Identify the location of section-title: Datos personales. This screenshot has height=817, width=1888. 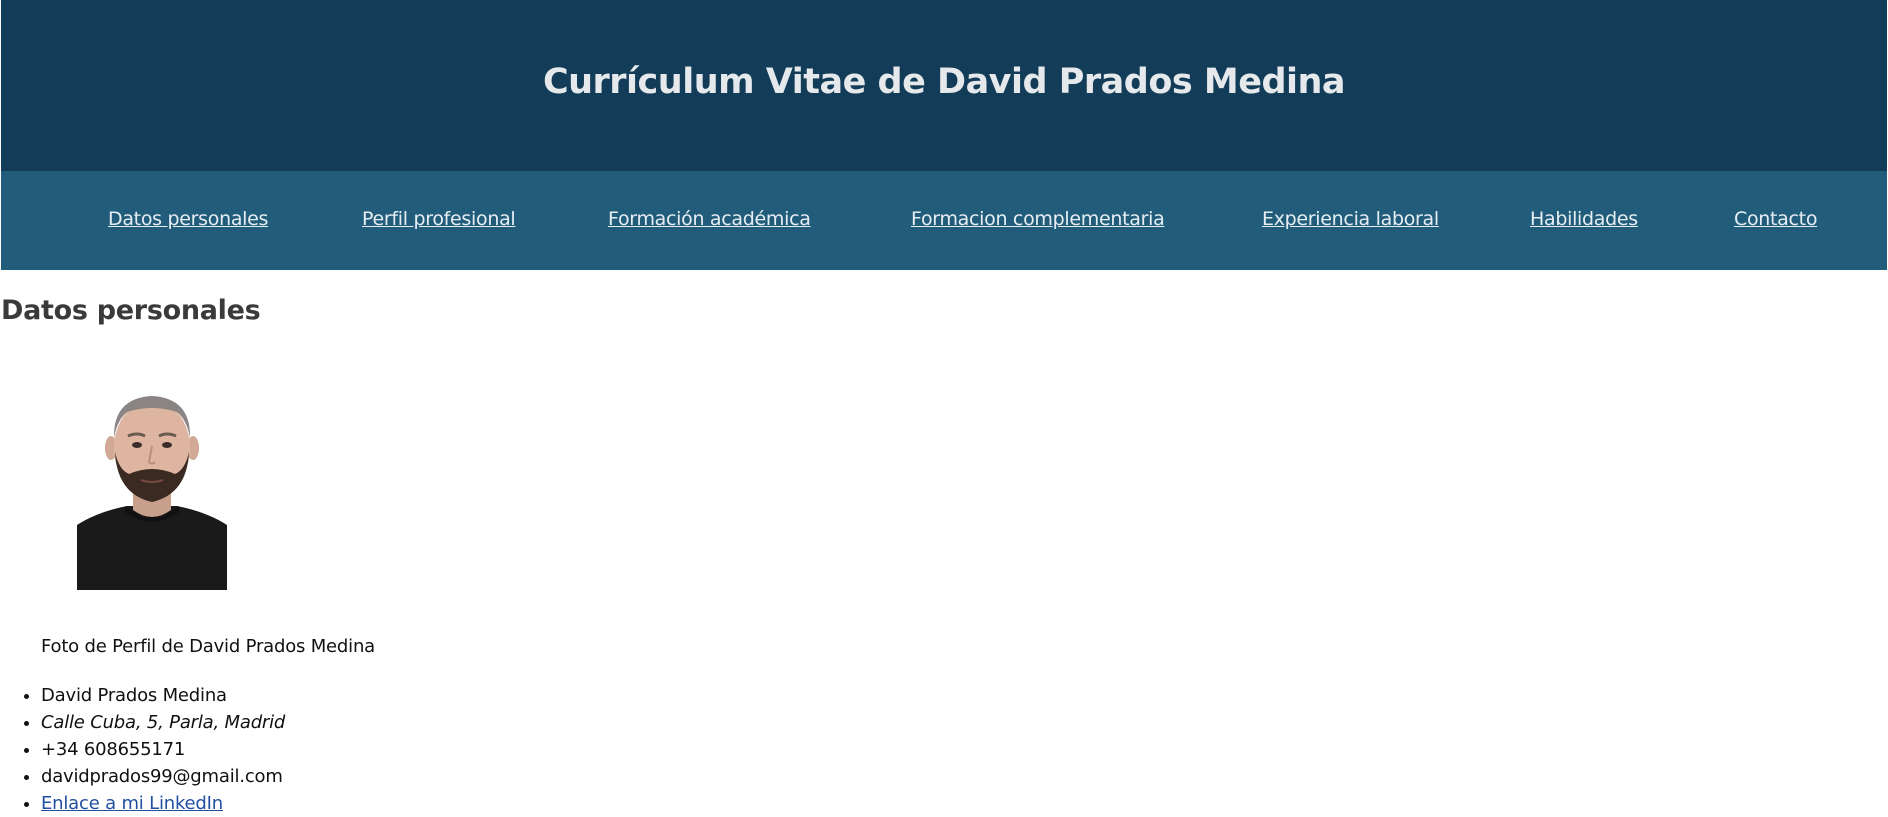
(131, 310).